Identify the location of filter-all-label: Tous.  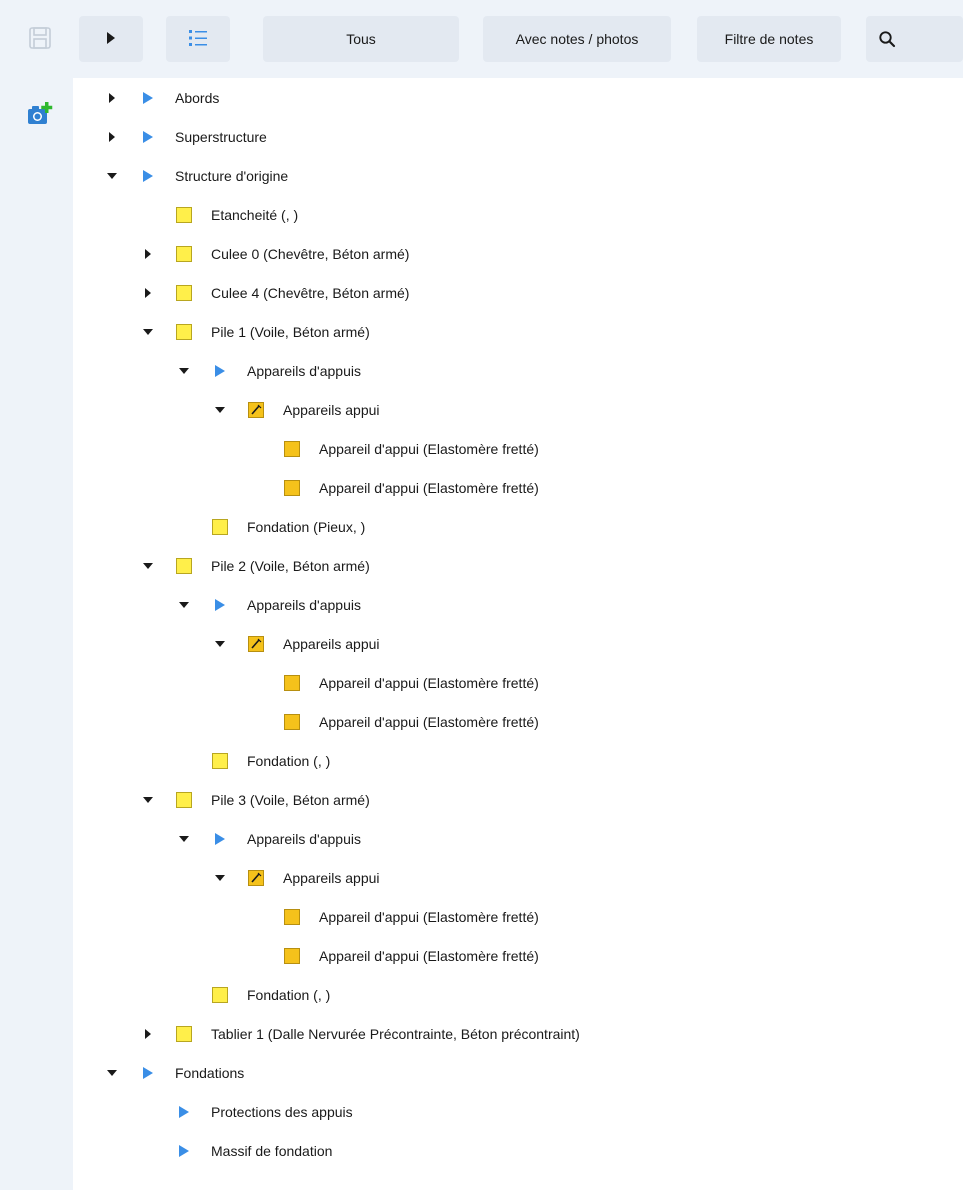
(361, 39).